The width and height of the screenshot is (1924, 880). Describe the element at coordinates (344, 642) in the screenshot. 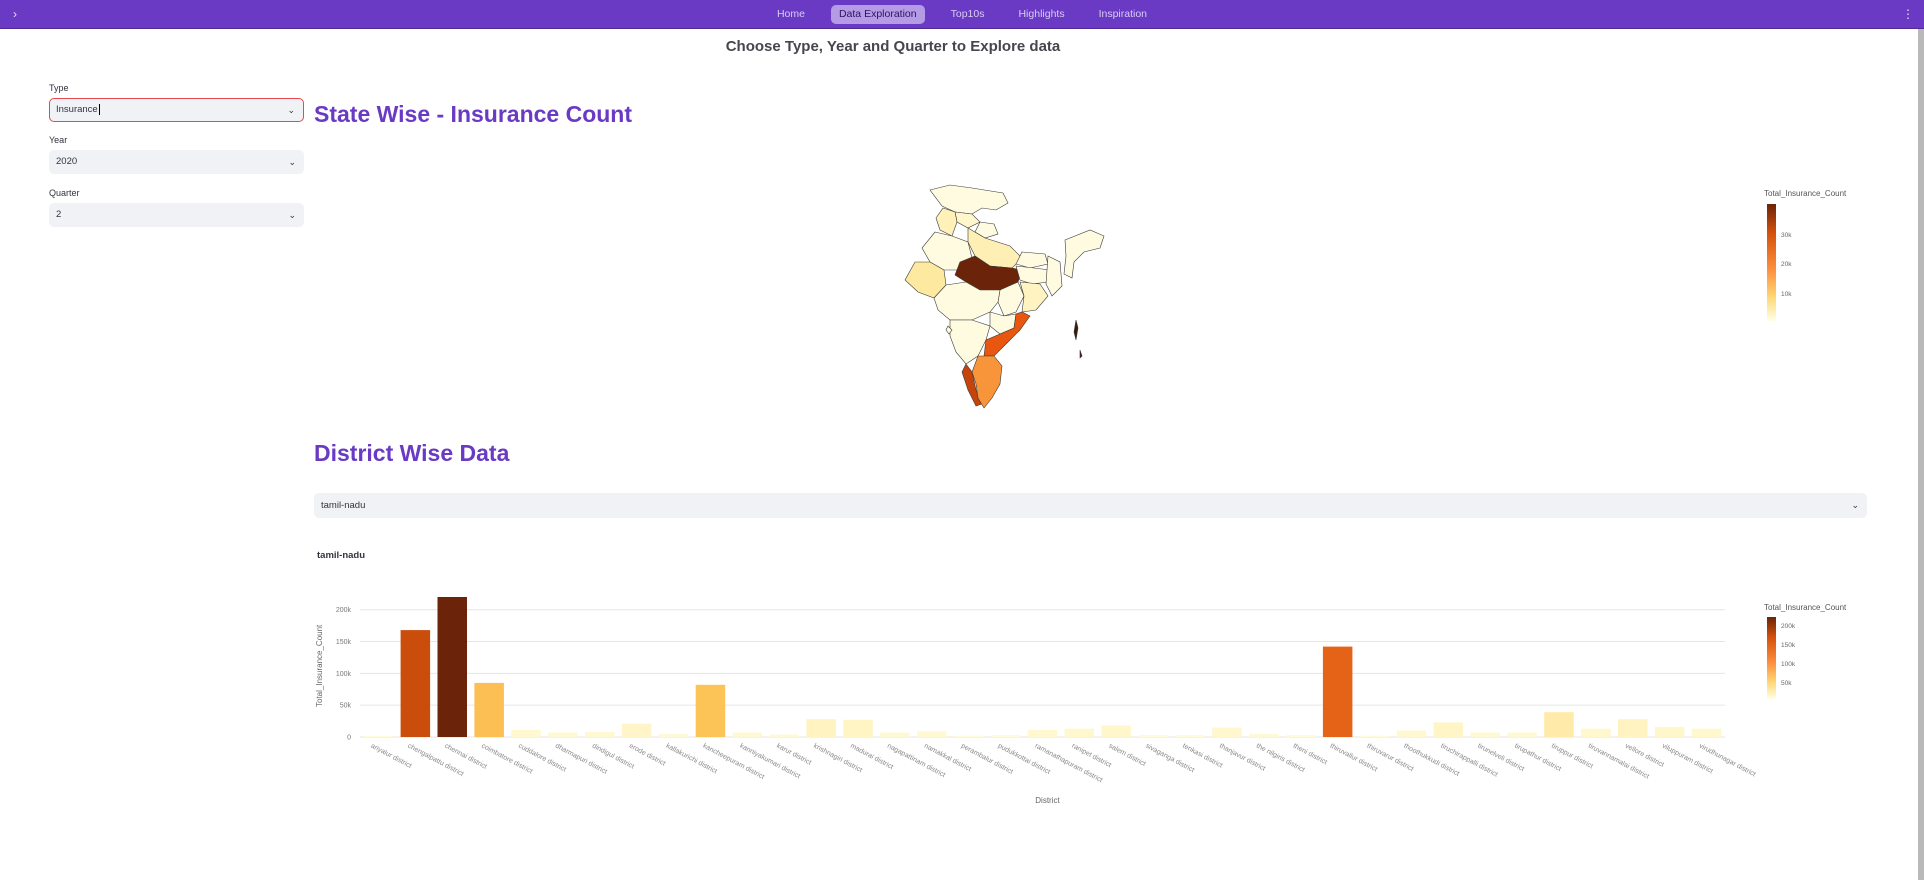

I see `y-tick-label: 150k` at that location.